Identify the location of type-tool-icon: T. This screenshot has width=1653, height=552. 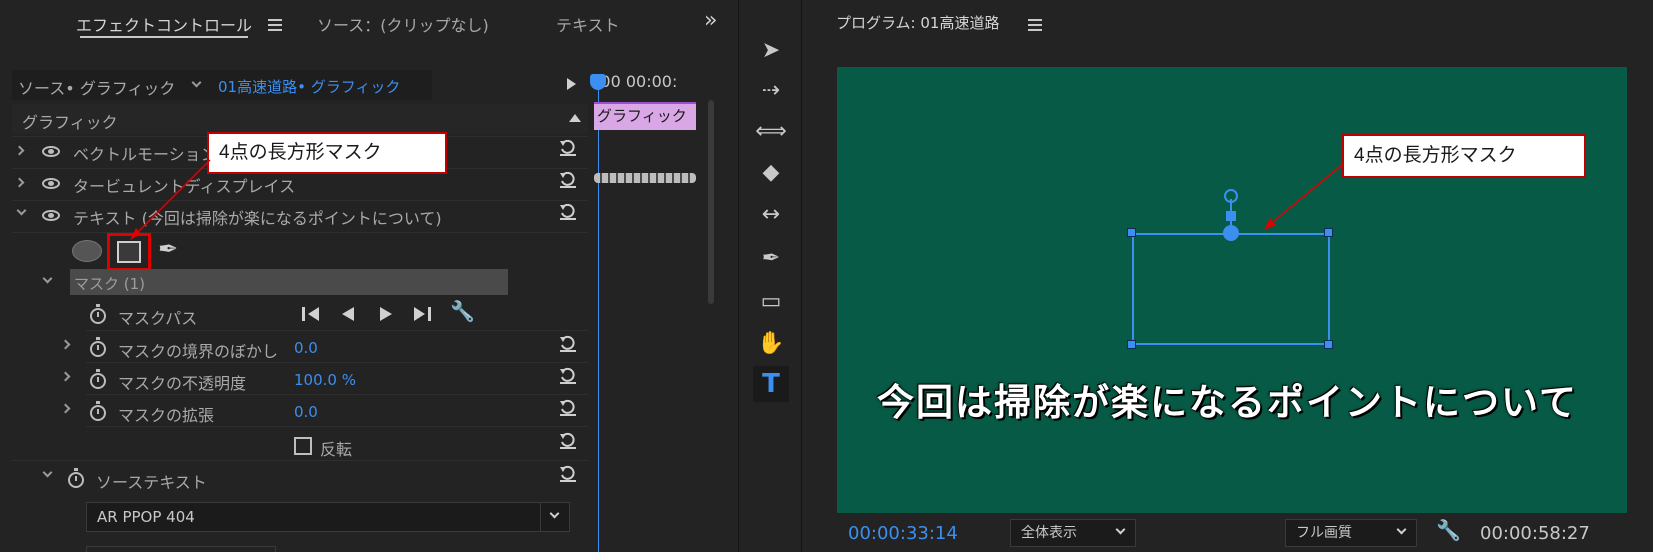
(771, 384).